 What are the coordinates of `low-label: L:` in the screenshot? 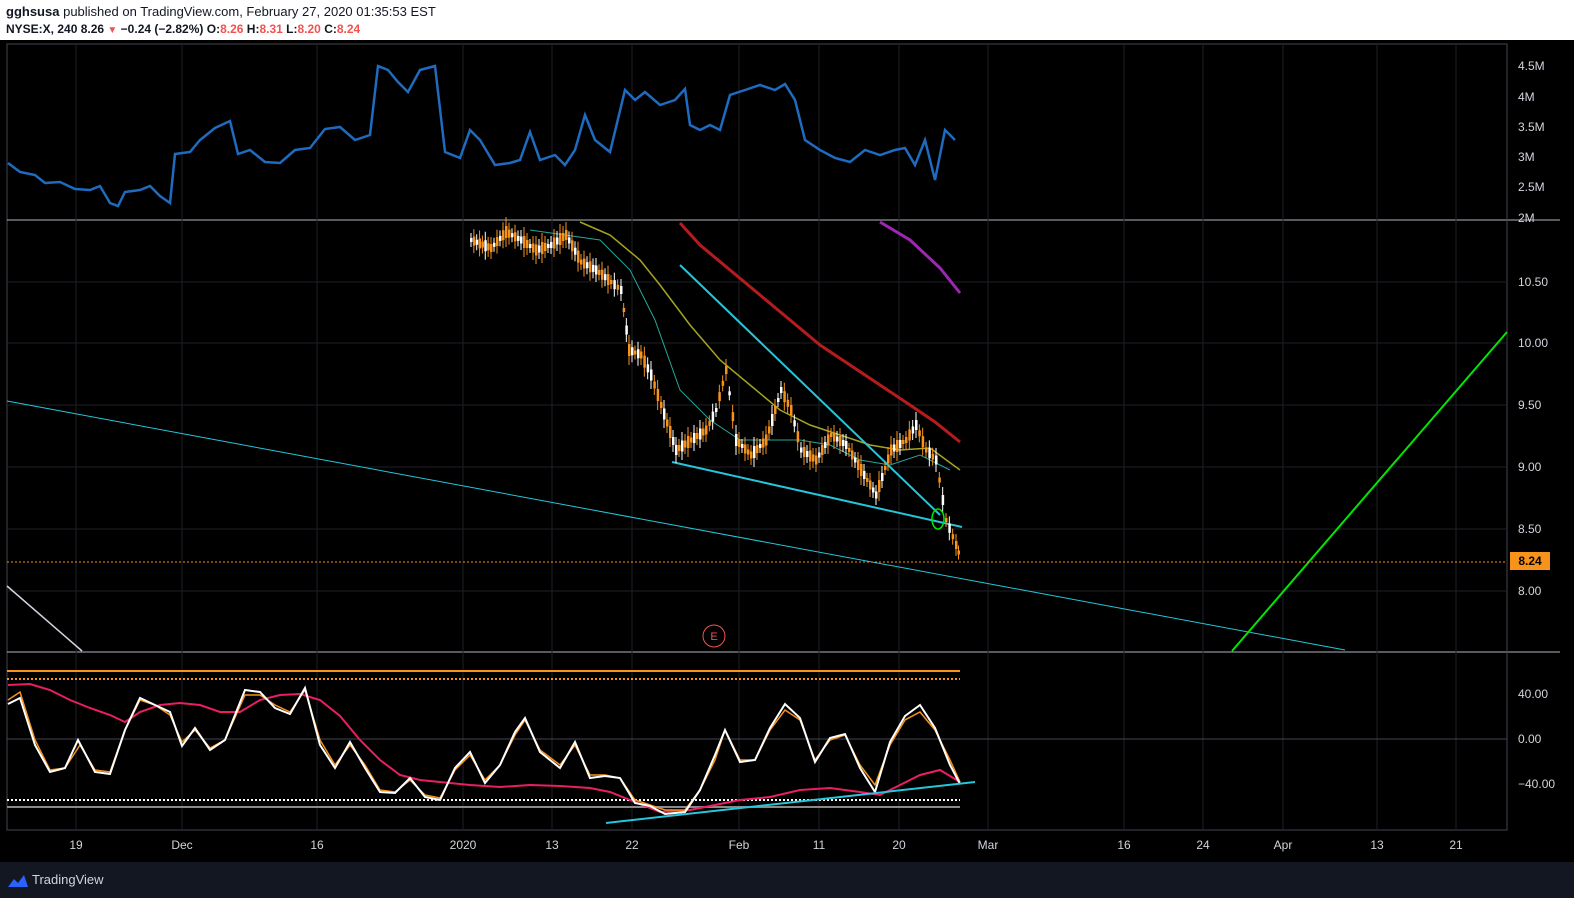 It's located at (292, 29).